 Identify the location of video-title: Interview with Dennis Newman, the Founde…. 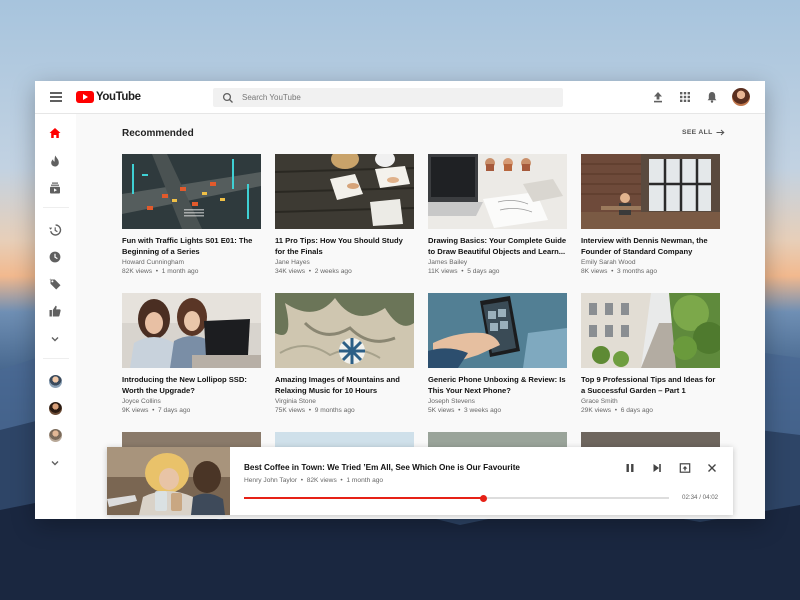
(650, 246).